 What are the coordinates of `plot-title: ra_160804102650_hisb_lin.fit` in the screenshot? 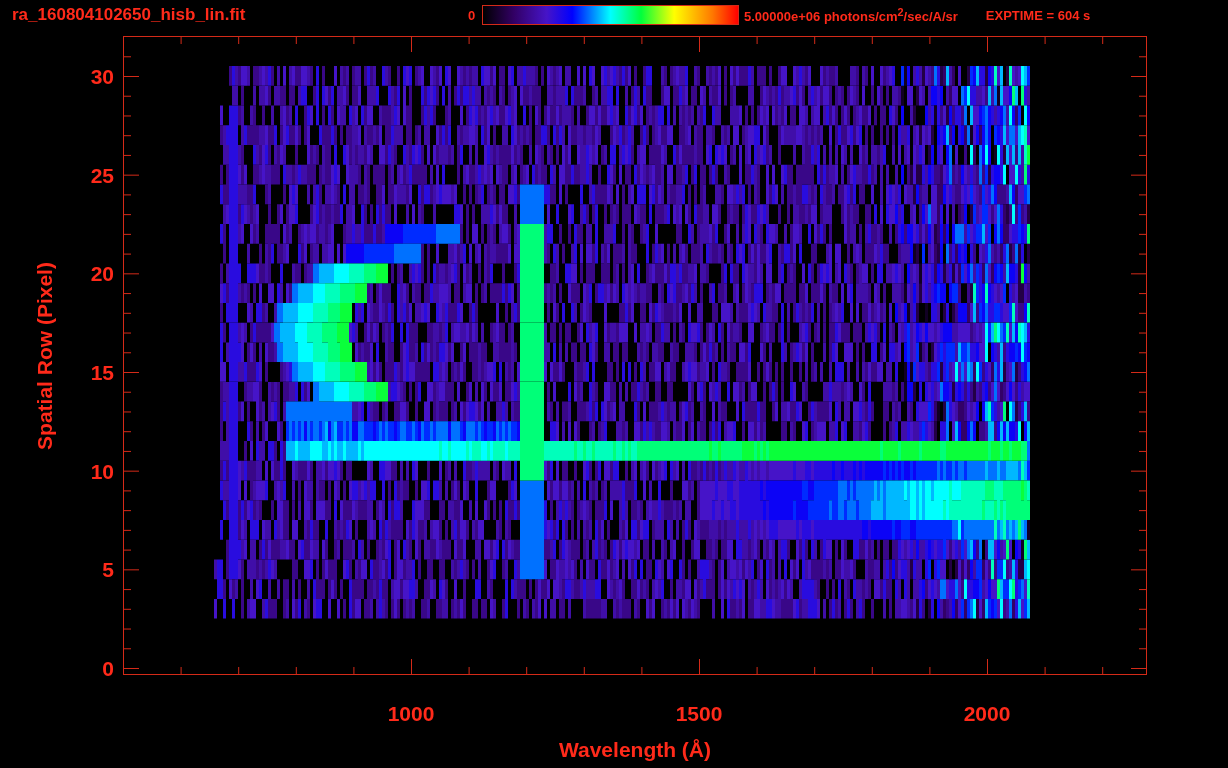 It's located at (129, 15).